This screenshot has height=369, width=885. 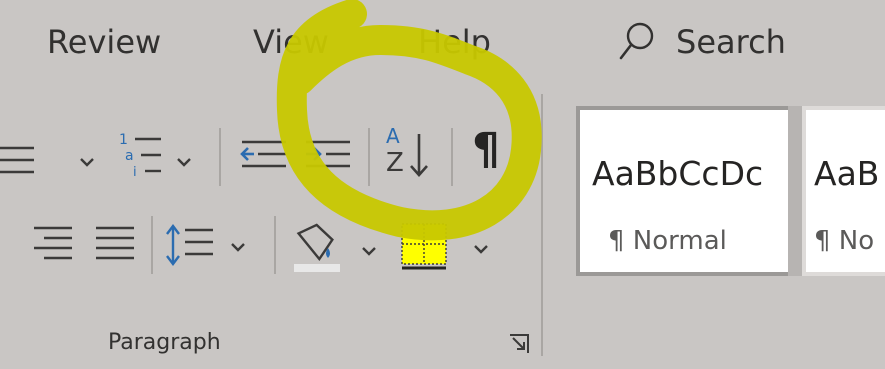 I want to click on dialog-launcher-icon, so click(x=519, y=344).